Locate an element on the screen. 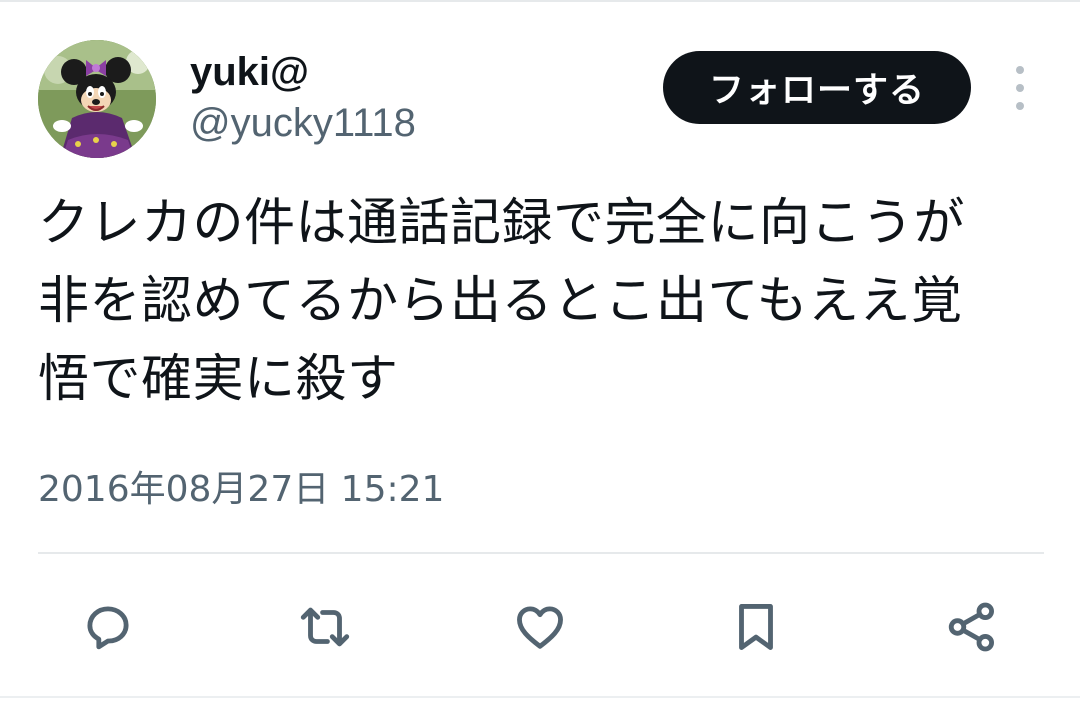  bookmark-button is located at coordinates (756, 627).